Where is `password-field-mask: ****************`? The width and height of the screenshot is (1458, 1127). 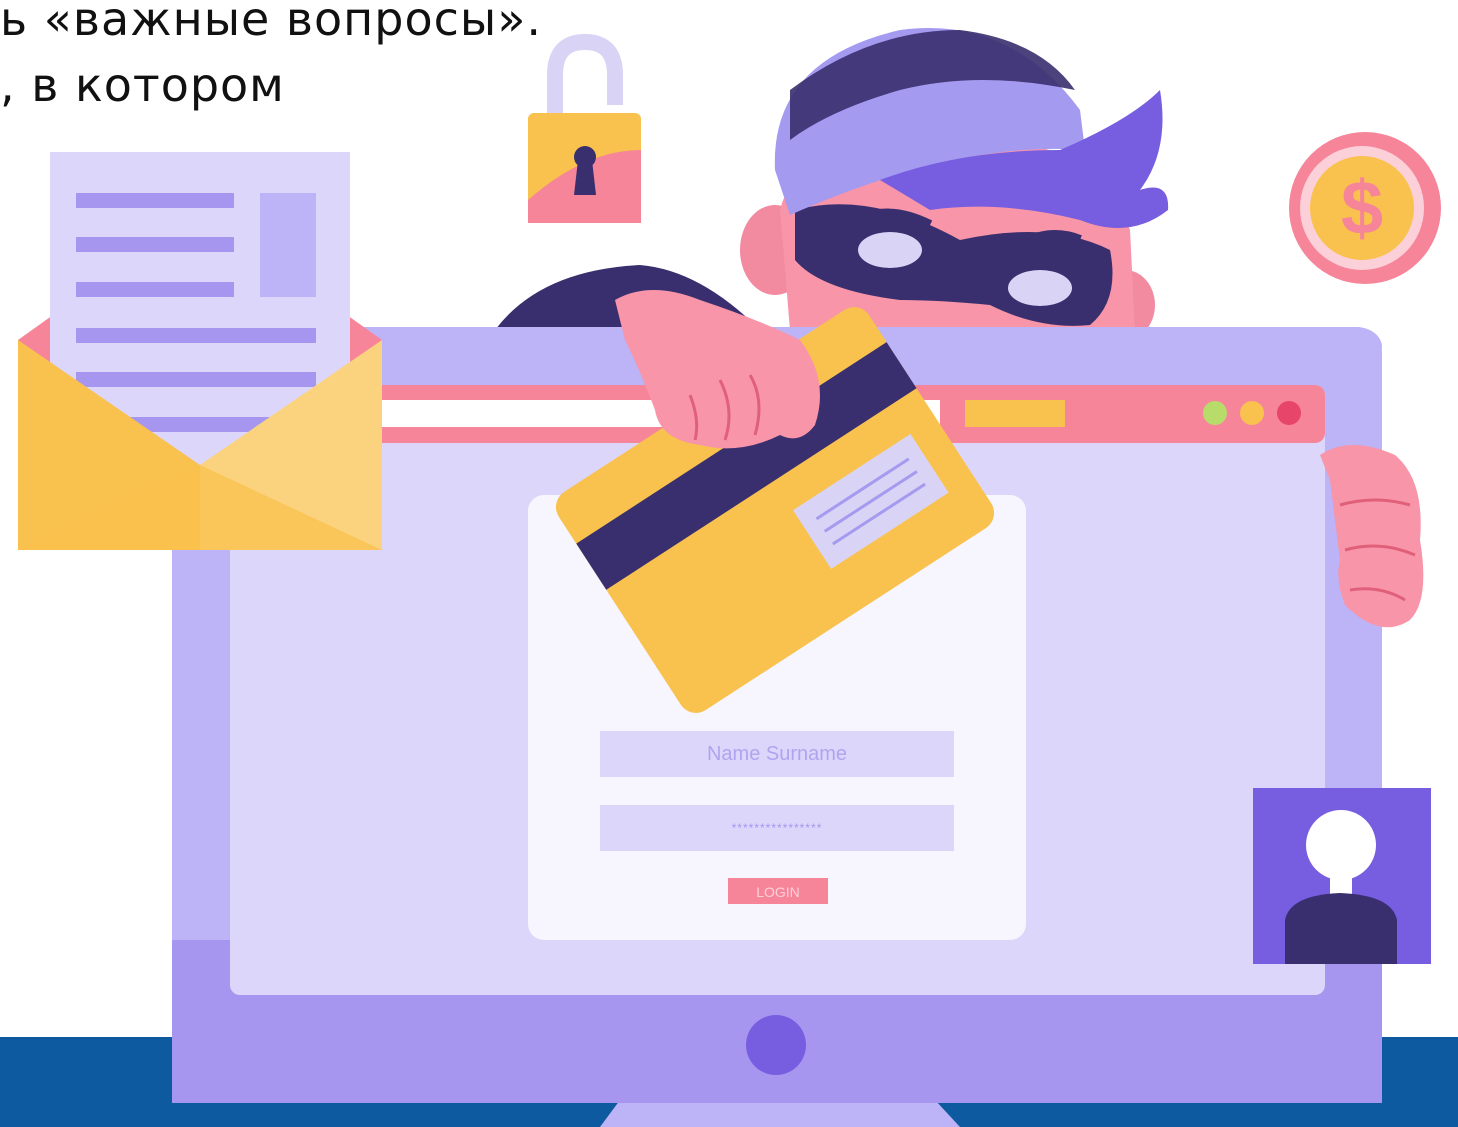 password-field-mask: **************** is located at coordinates (777, 828).